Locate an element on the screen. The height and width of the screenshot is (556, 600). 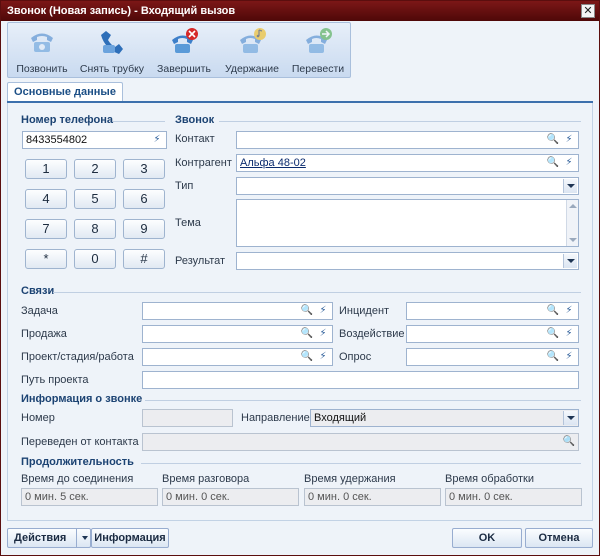
type-label: Тип is located at coordinates (184, 186).